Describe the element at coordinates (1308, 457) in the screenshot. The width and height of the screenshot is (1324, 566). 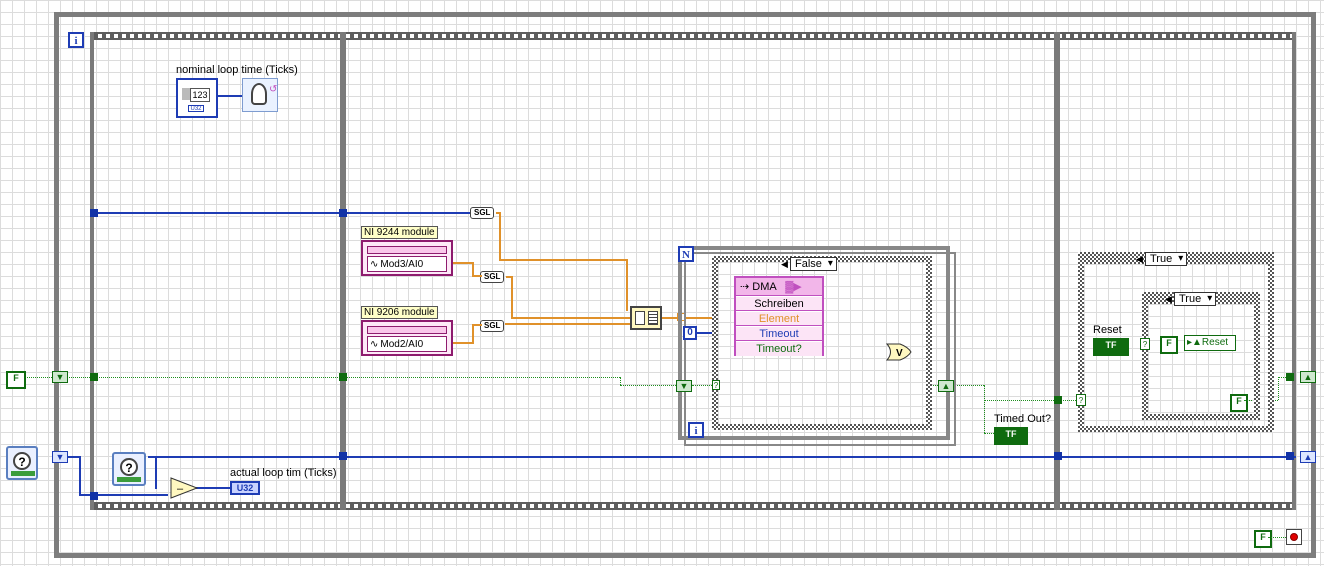
I see `shift-register-tick-right: ▲` at that location.